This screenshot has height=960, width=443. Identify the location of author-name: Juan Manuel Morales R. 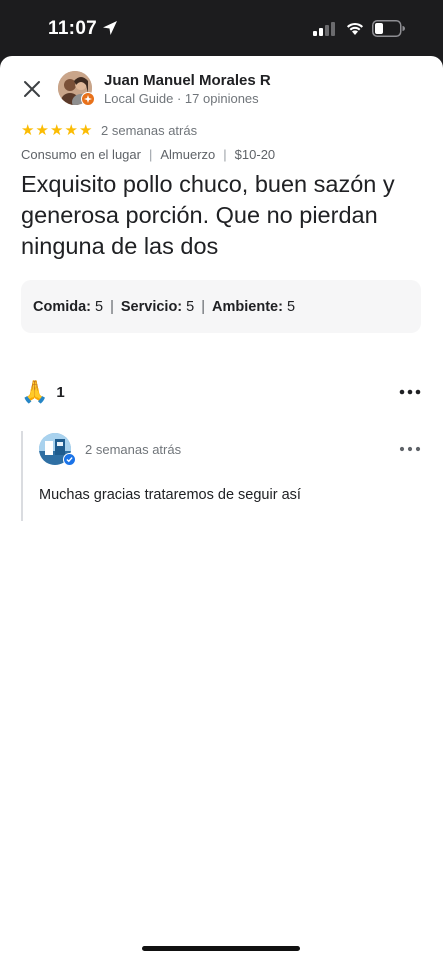
(187, 80).